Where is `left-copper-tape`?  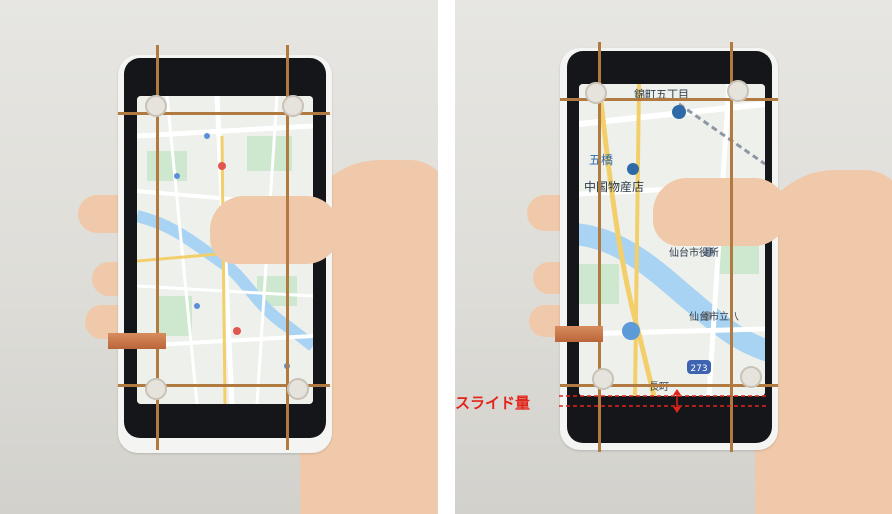
left-copper-tape is located at coordinates (137, 341).